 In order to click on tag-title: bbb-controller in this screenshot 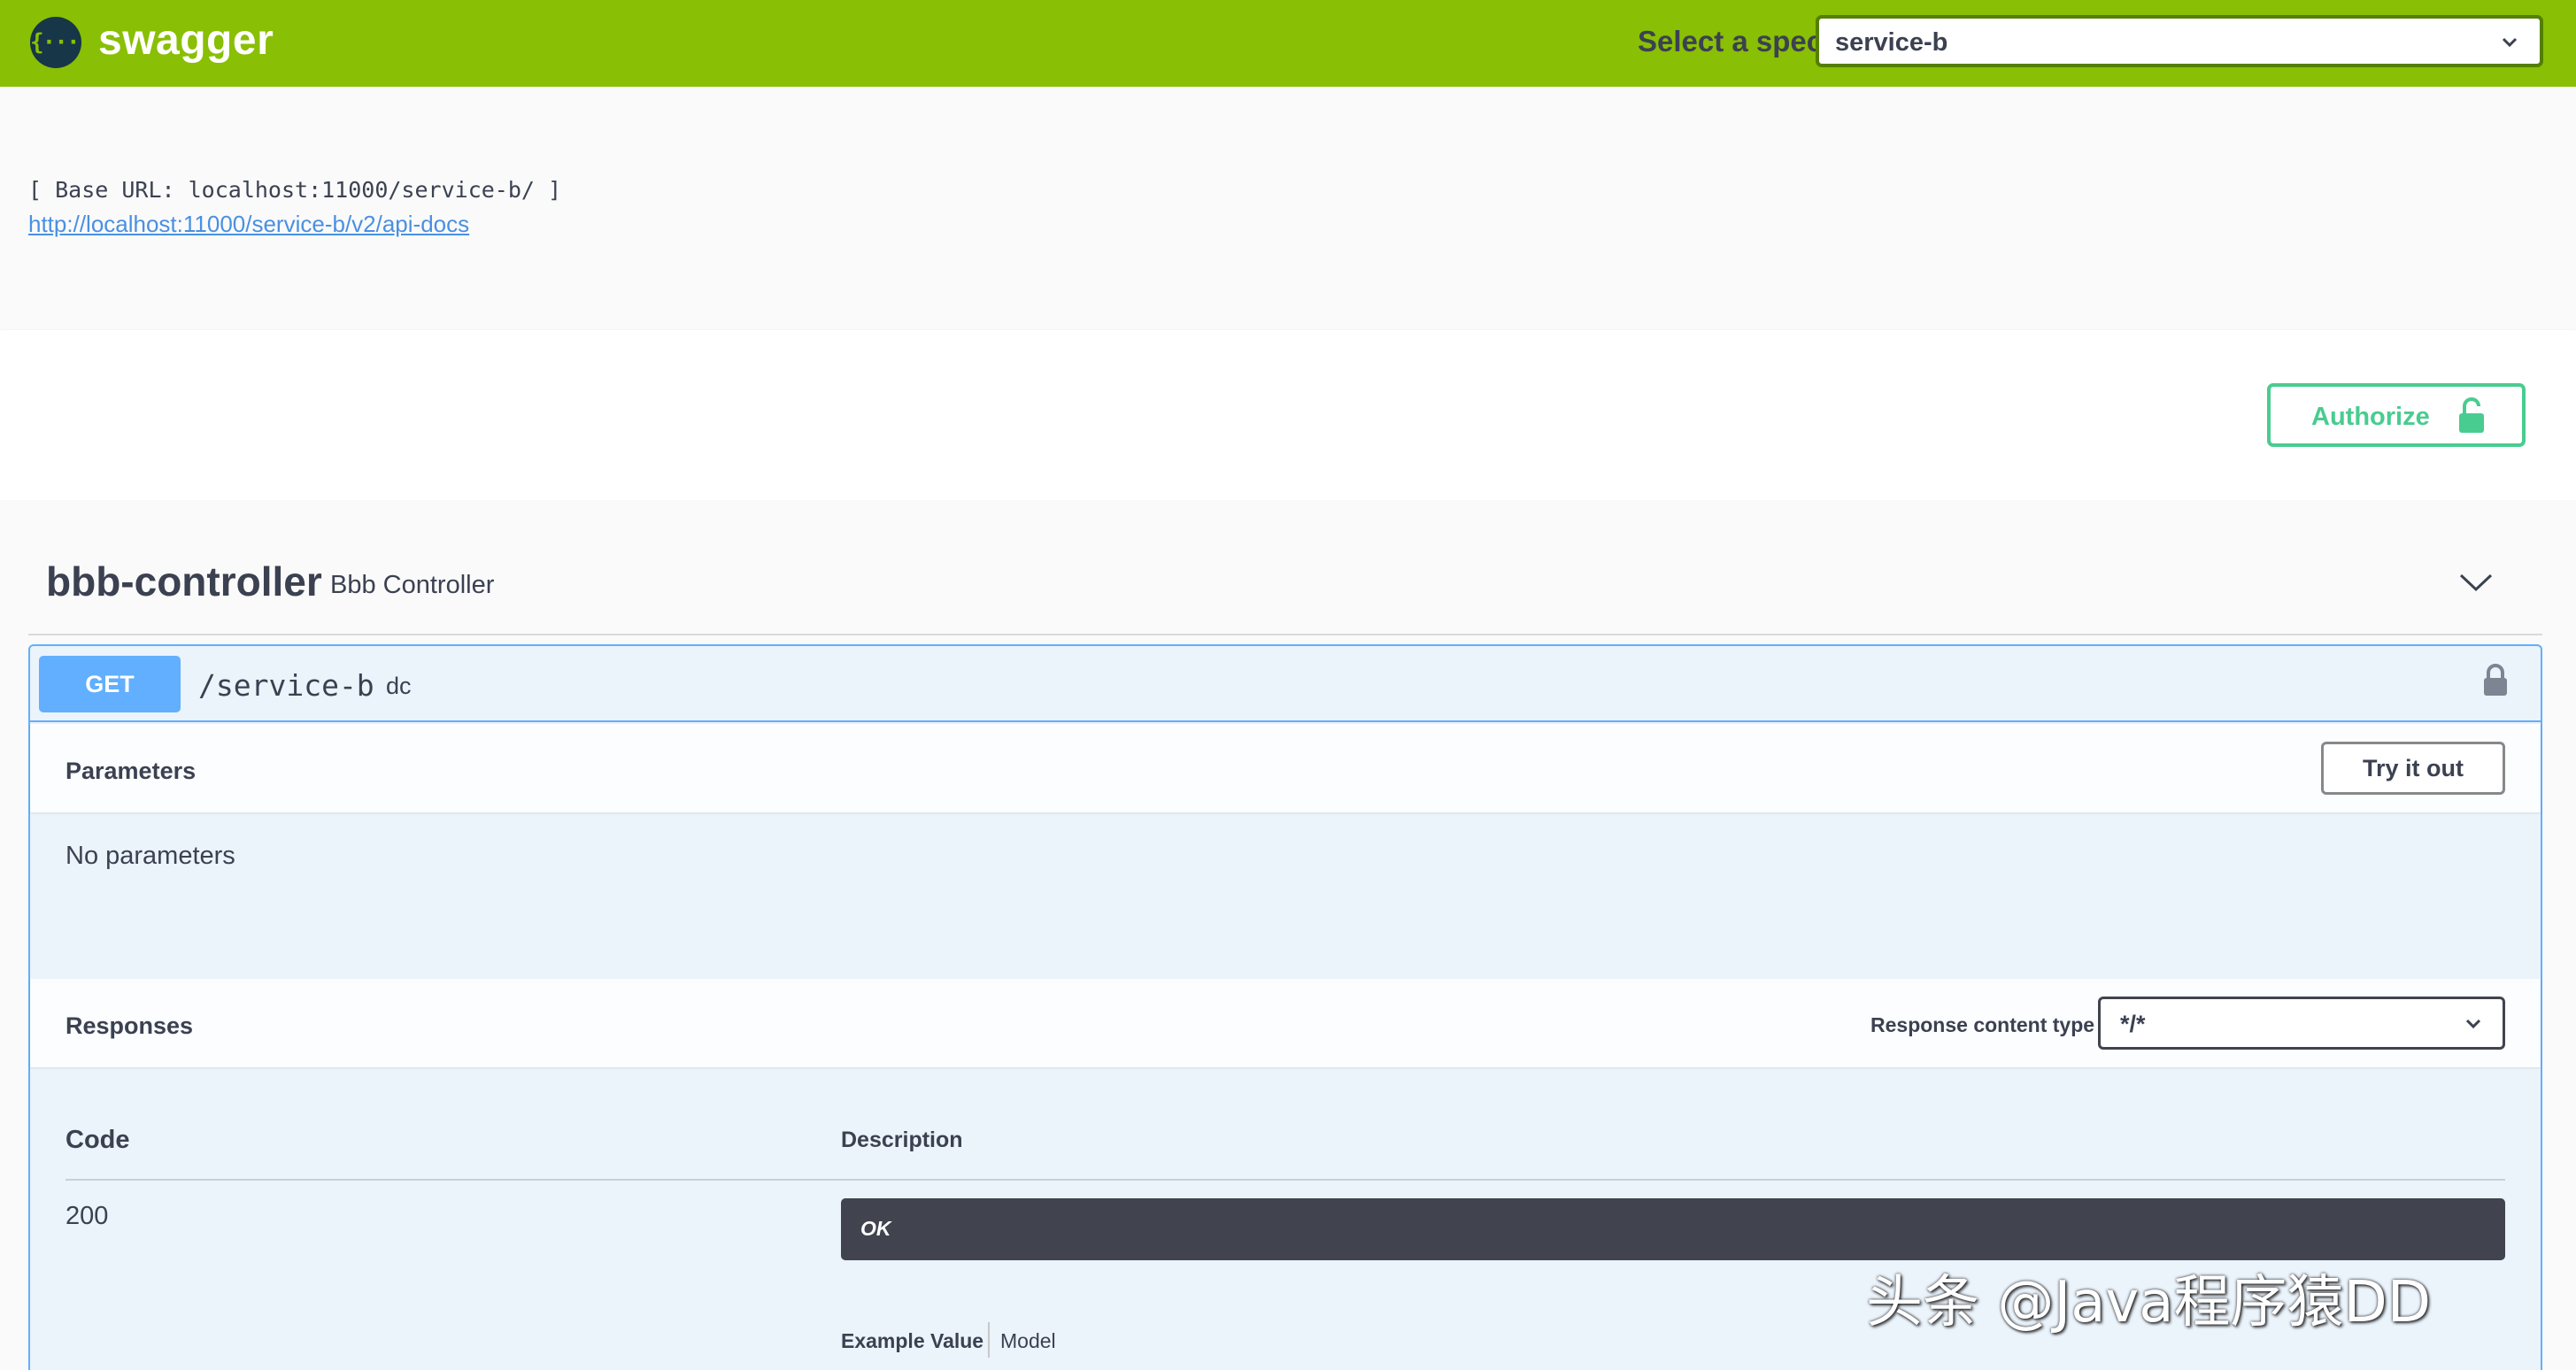, I will do `click(184, 581)`.